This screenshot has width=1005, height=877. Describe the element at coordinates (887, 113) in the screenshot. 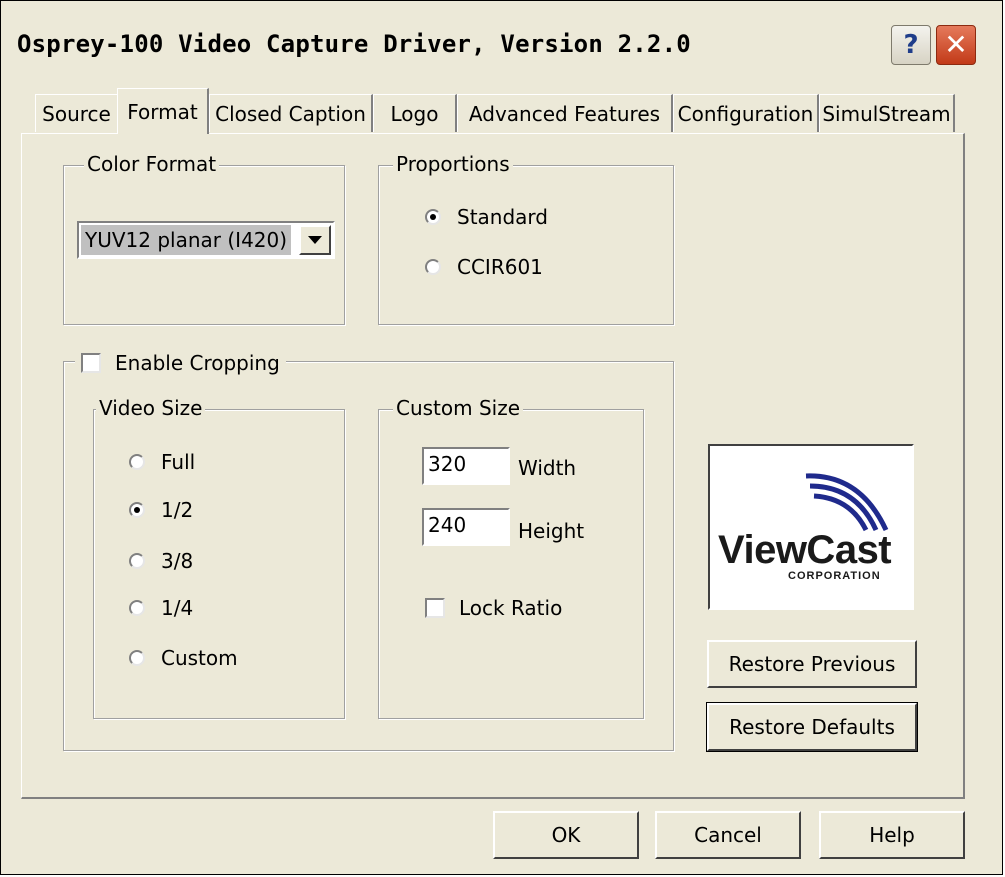

I see `tab-simulstream: SimulStream` at that location.